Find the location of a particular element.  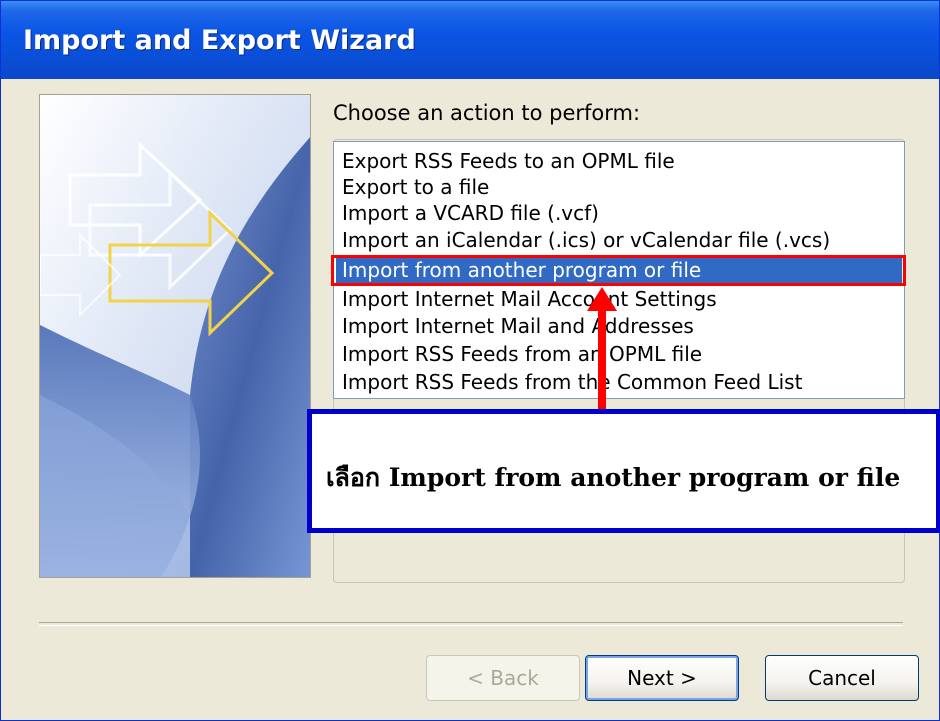

list-item-export-to-file: Export to a file is located at coordinates (619, 187).